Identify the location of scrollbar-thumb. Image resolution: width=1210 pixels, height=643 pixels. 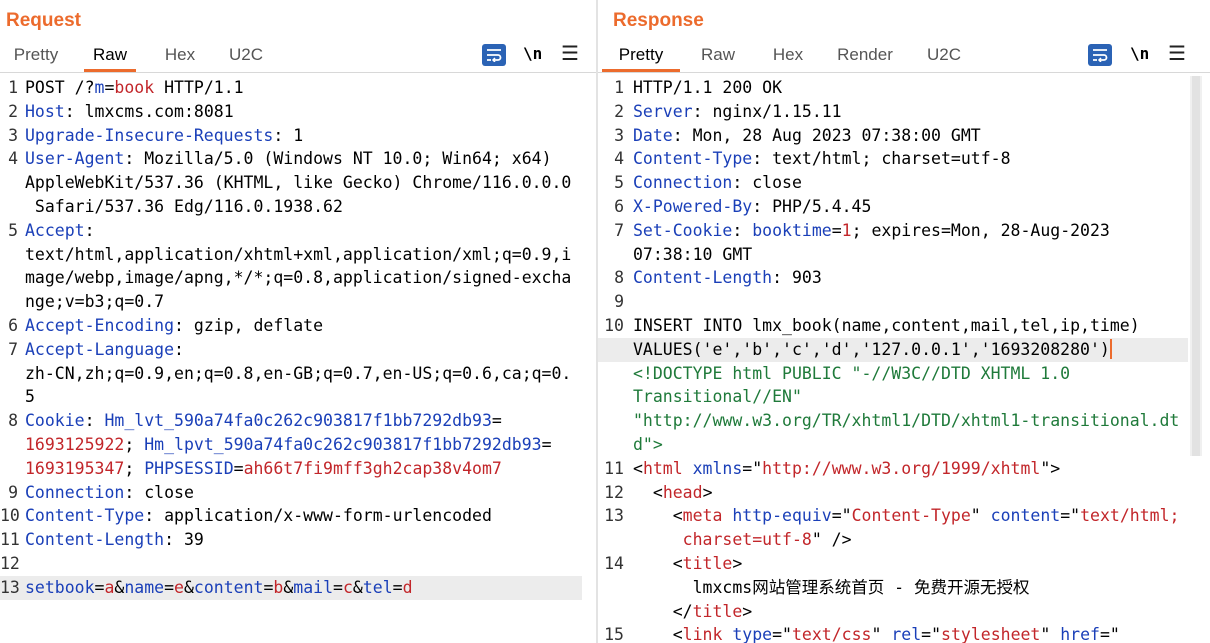
(1196, 266).